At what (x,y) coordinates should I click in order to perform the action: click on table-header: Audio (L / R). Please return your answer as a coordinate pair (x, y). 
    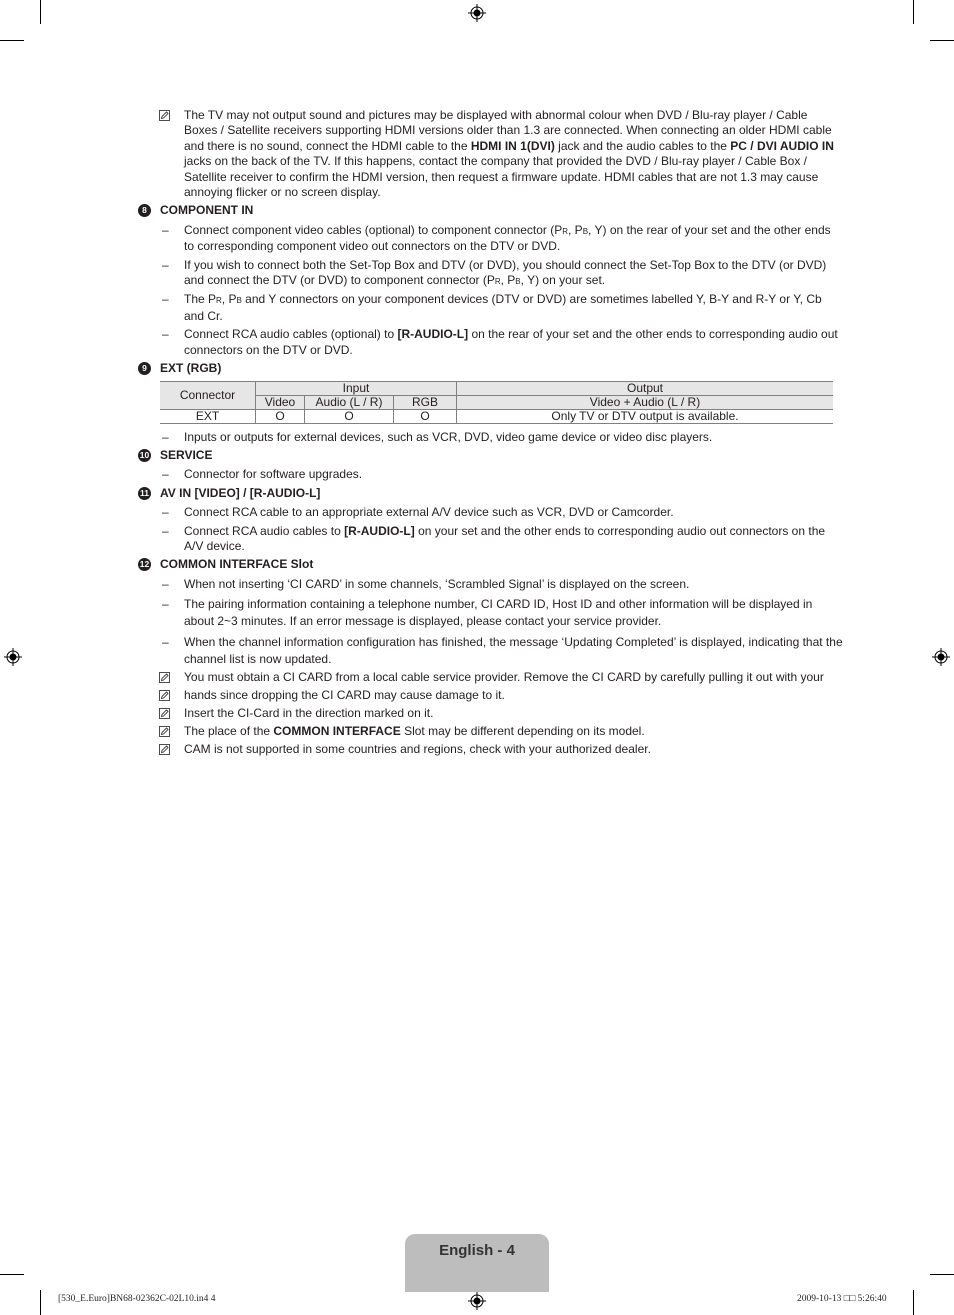
    Looking at the image, I should click on (349, 402).